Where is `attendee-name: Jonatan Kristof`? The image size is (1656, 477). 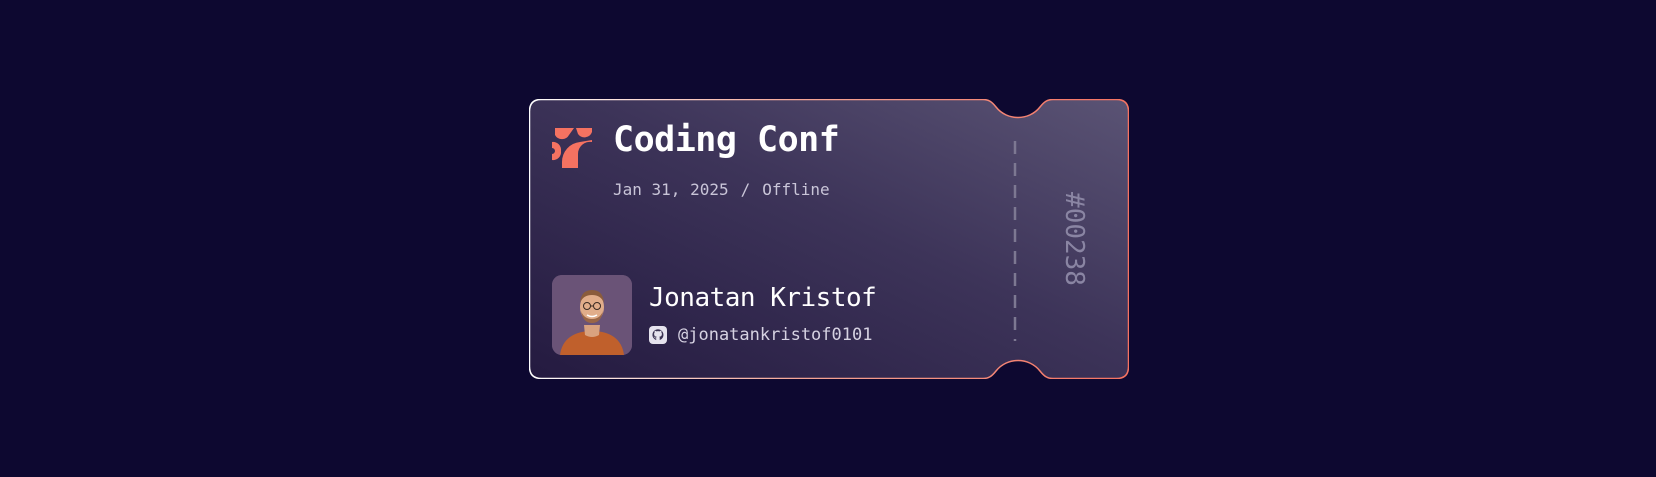
attendee-name: Jonatan Kristof is located at coordinates (763, 298).